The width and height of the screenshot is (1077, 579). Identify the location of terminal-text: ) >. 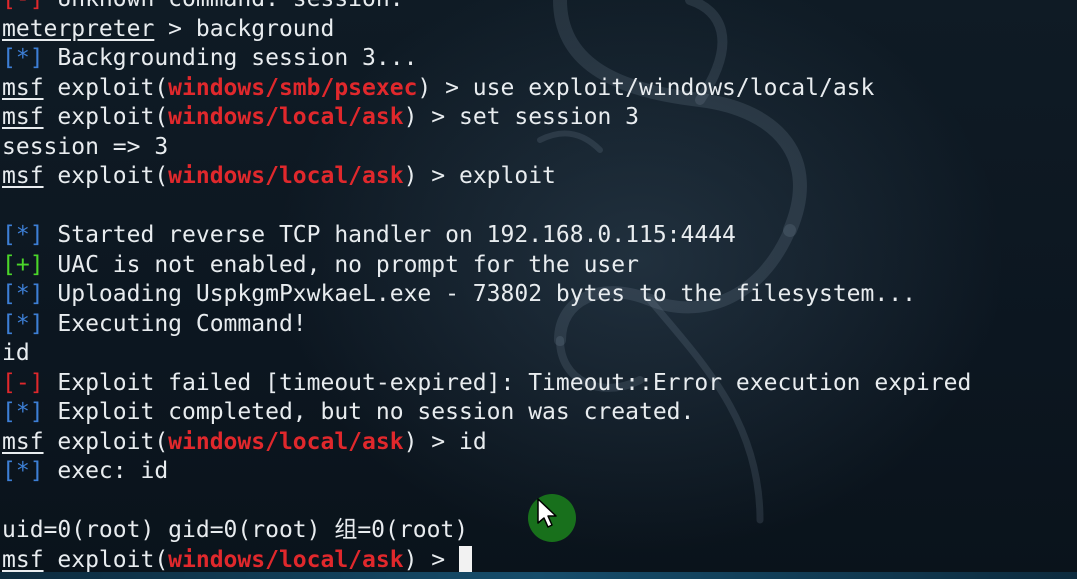
(431, 559).